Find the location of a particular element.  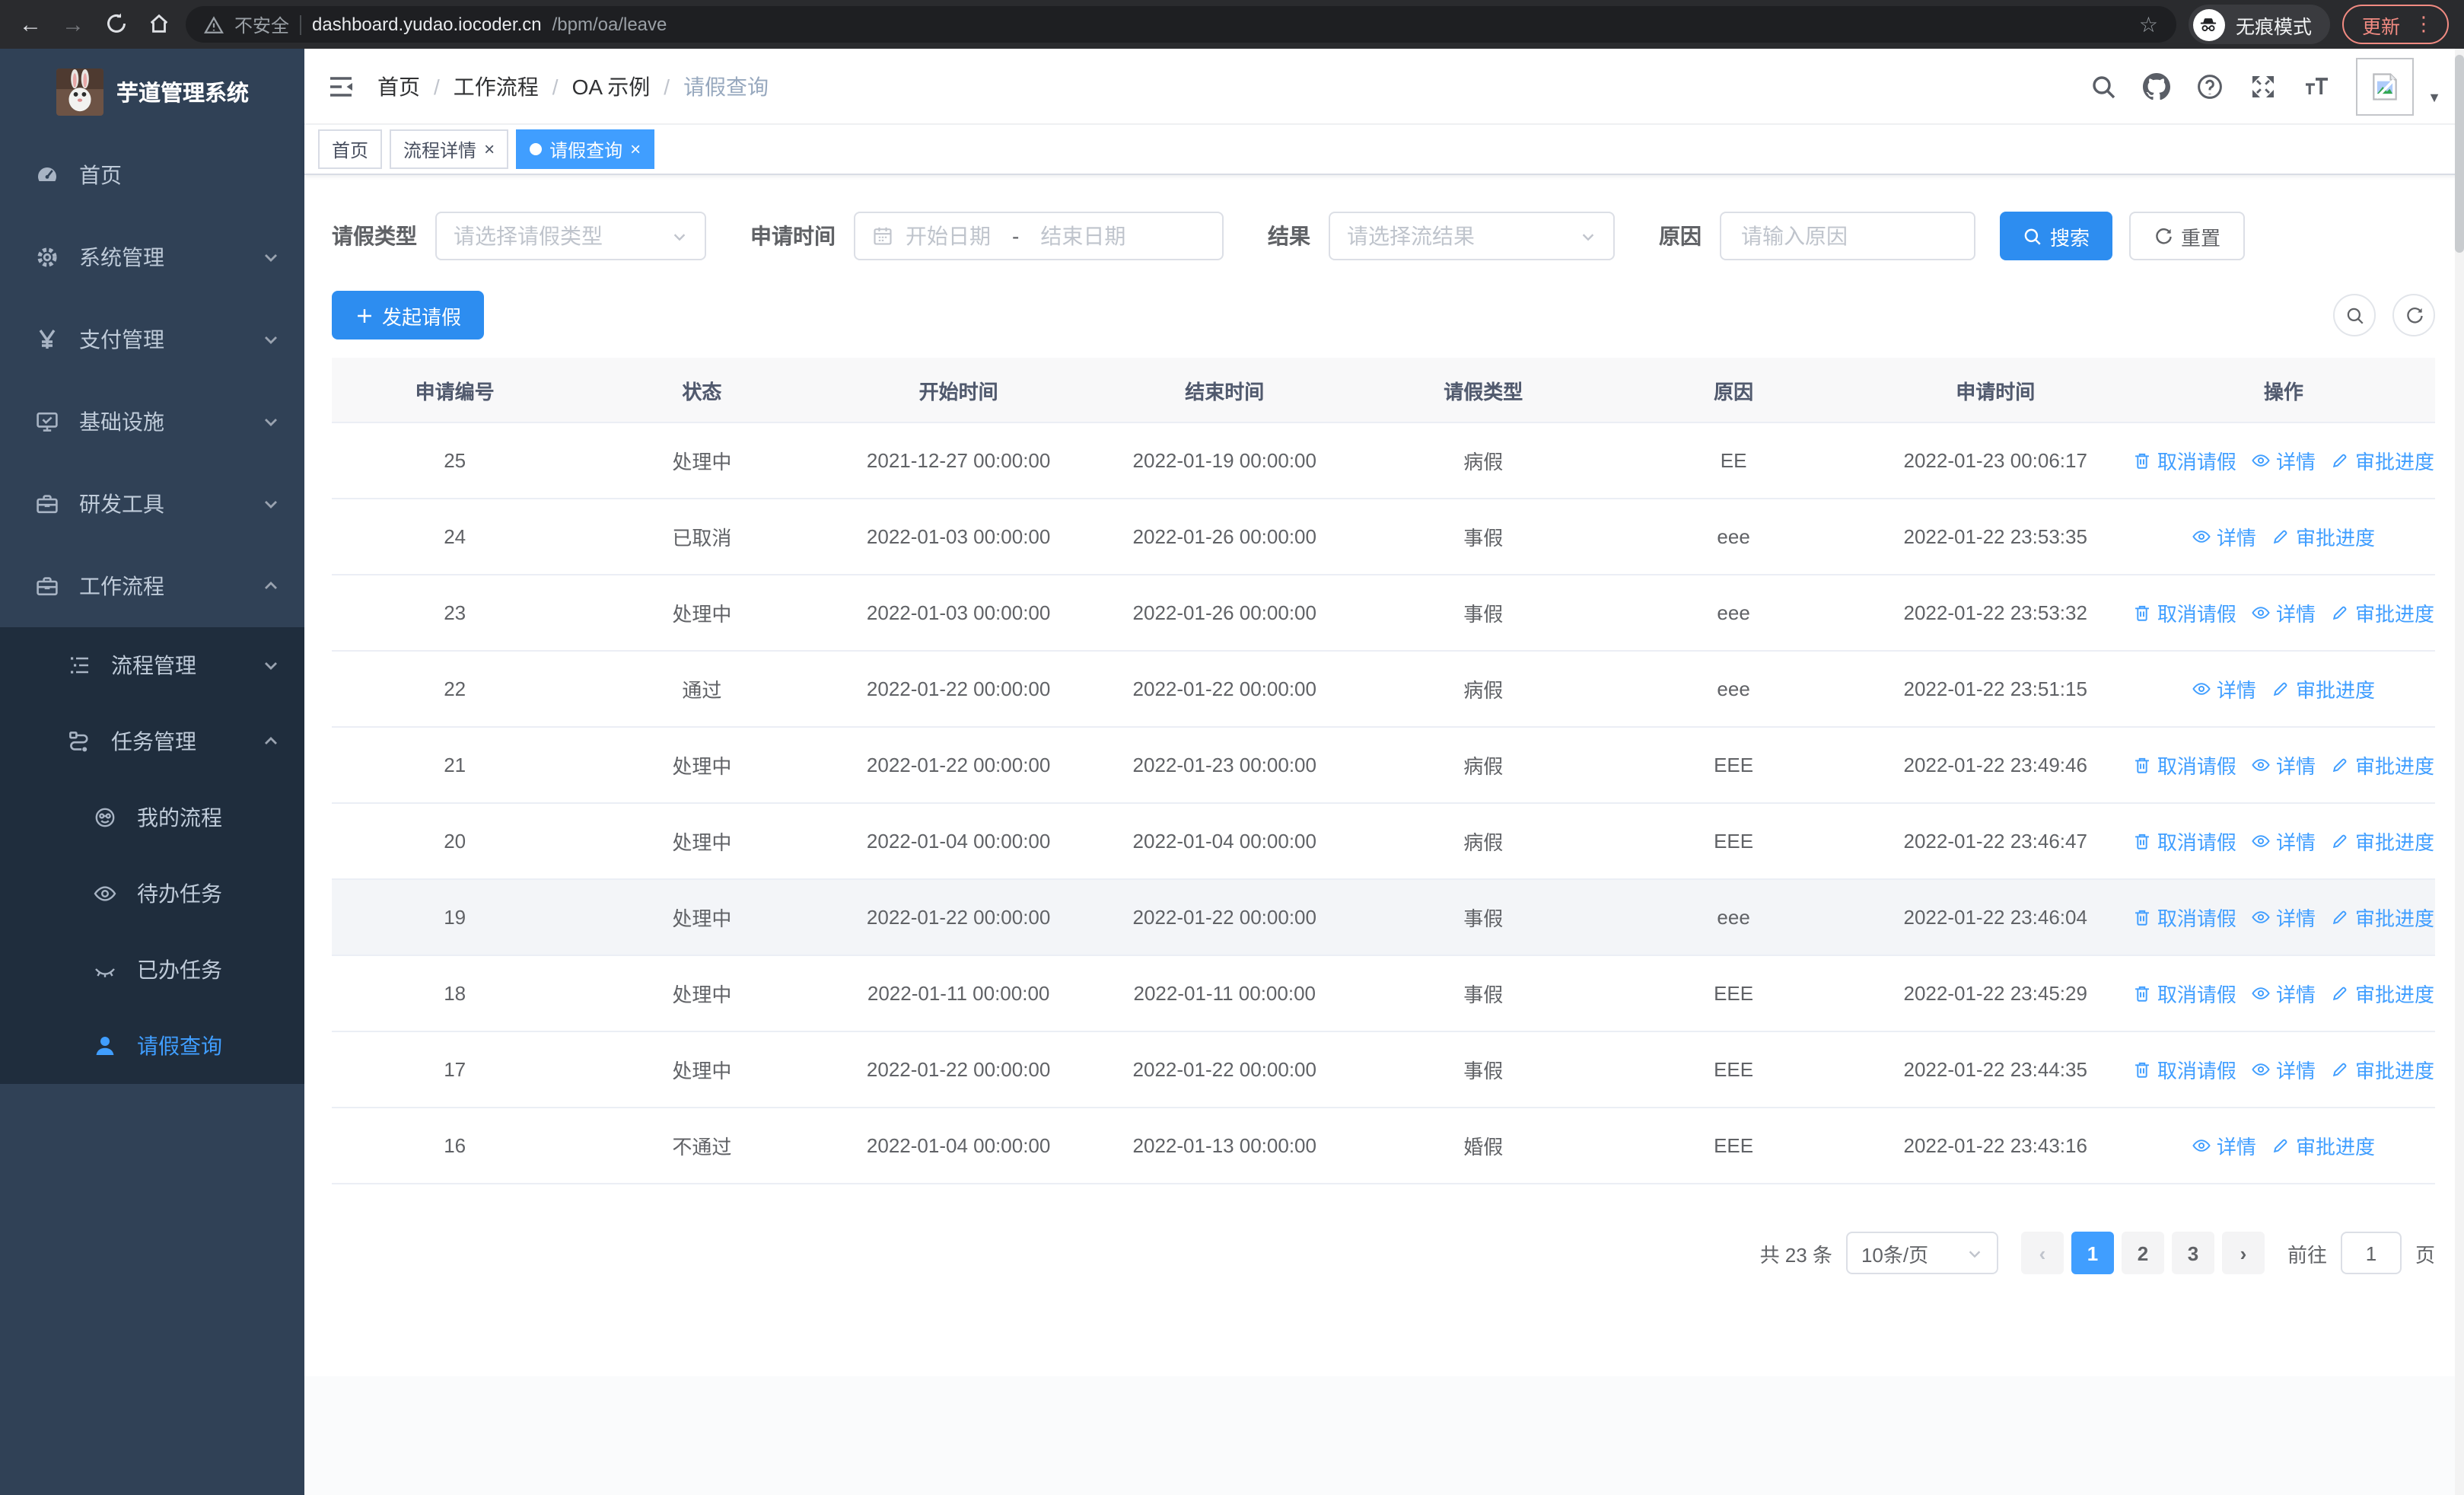

sidebar-item-workflow: 工作流程 is located at coordinates (152, 586).